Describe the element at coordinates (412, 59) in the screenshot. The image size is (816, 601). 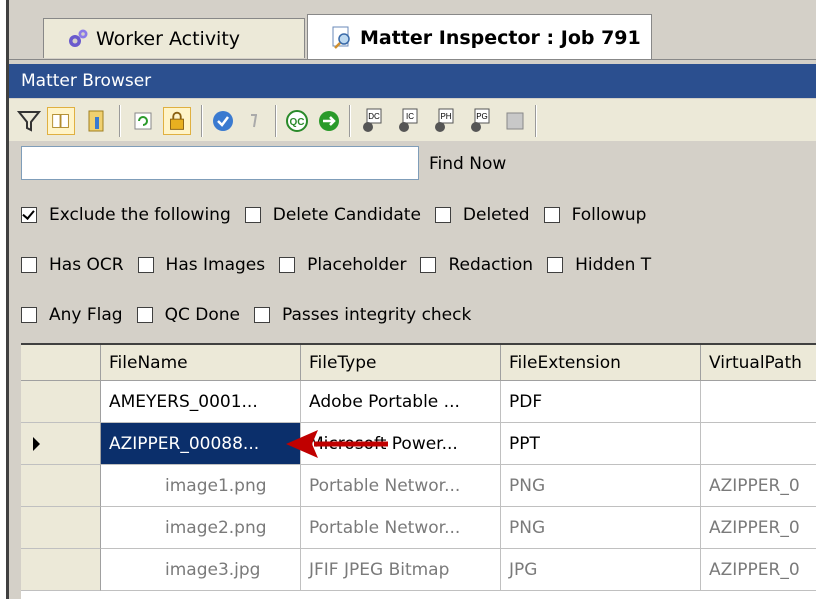
I see `tab-divider` at that location.